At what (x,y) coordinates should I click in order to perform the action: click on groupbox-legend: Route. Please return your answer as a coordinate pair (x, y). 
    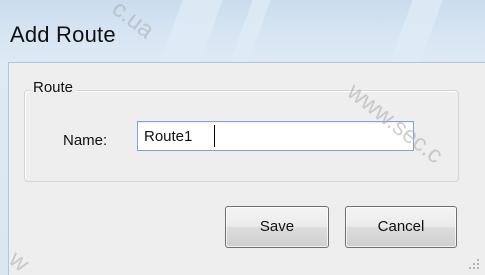
    Looking at the image, I should click on (53, 87).